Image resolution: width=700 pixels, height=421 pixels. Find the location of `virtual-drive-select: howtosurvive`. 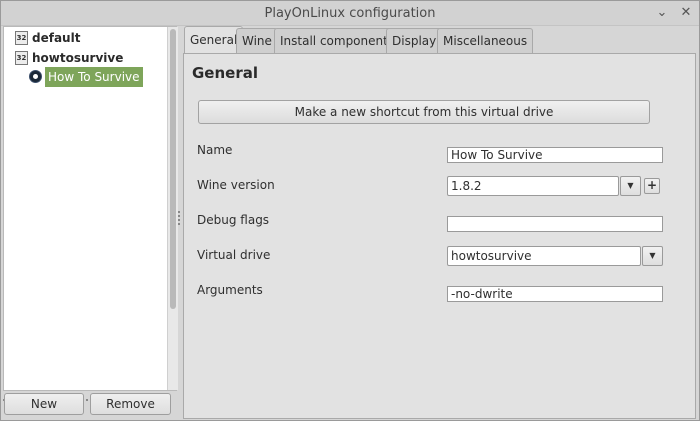

virtual-drive-select: howtosurvive is located at coordinates (544, 256).